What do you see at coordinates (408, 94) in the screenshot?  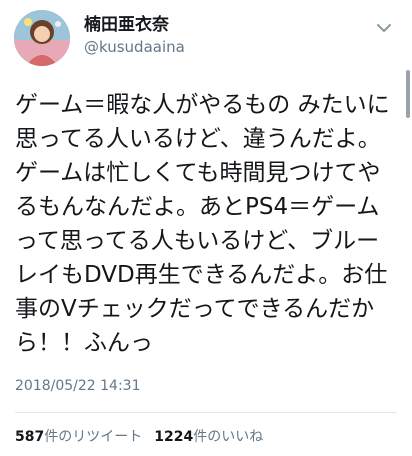 I see `scrollbar` at bounding box center [408, 94].